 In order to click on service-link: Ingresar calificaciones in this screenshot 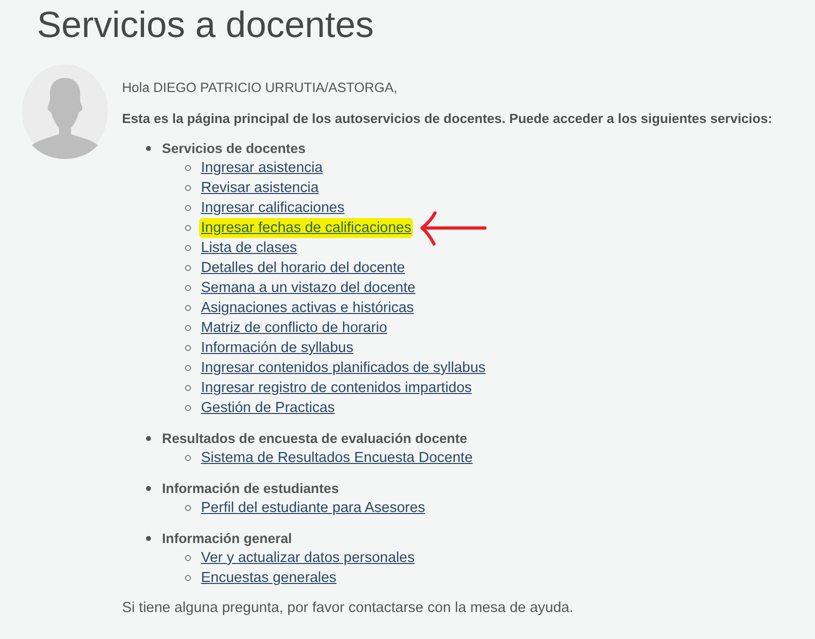, I will do `click(272, 208)`.